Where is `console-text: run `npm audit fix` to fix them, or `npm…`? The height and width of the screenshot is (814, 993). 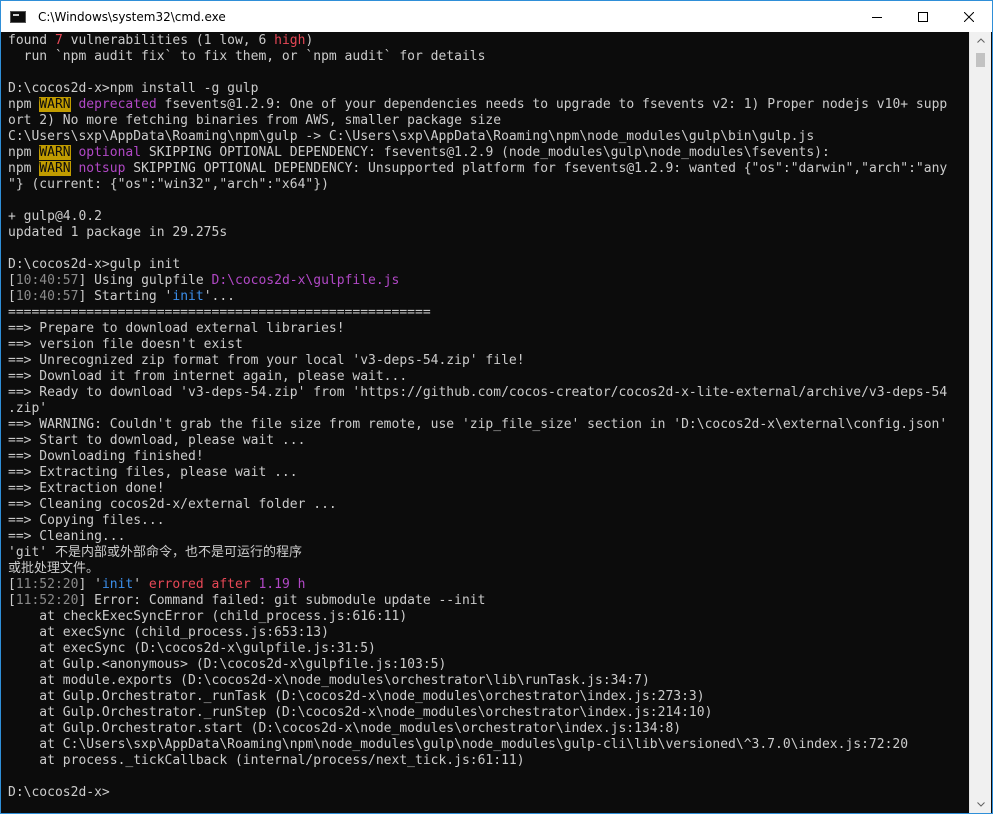
console-text: run `npm audit fix` to fix them, or `npm… is located at coordinates (247, 56).